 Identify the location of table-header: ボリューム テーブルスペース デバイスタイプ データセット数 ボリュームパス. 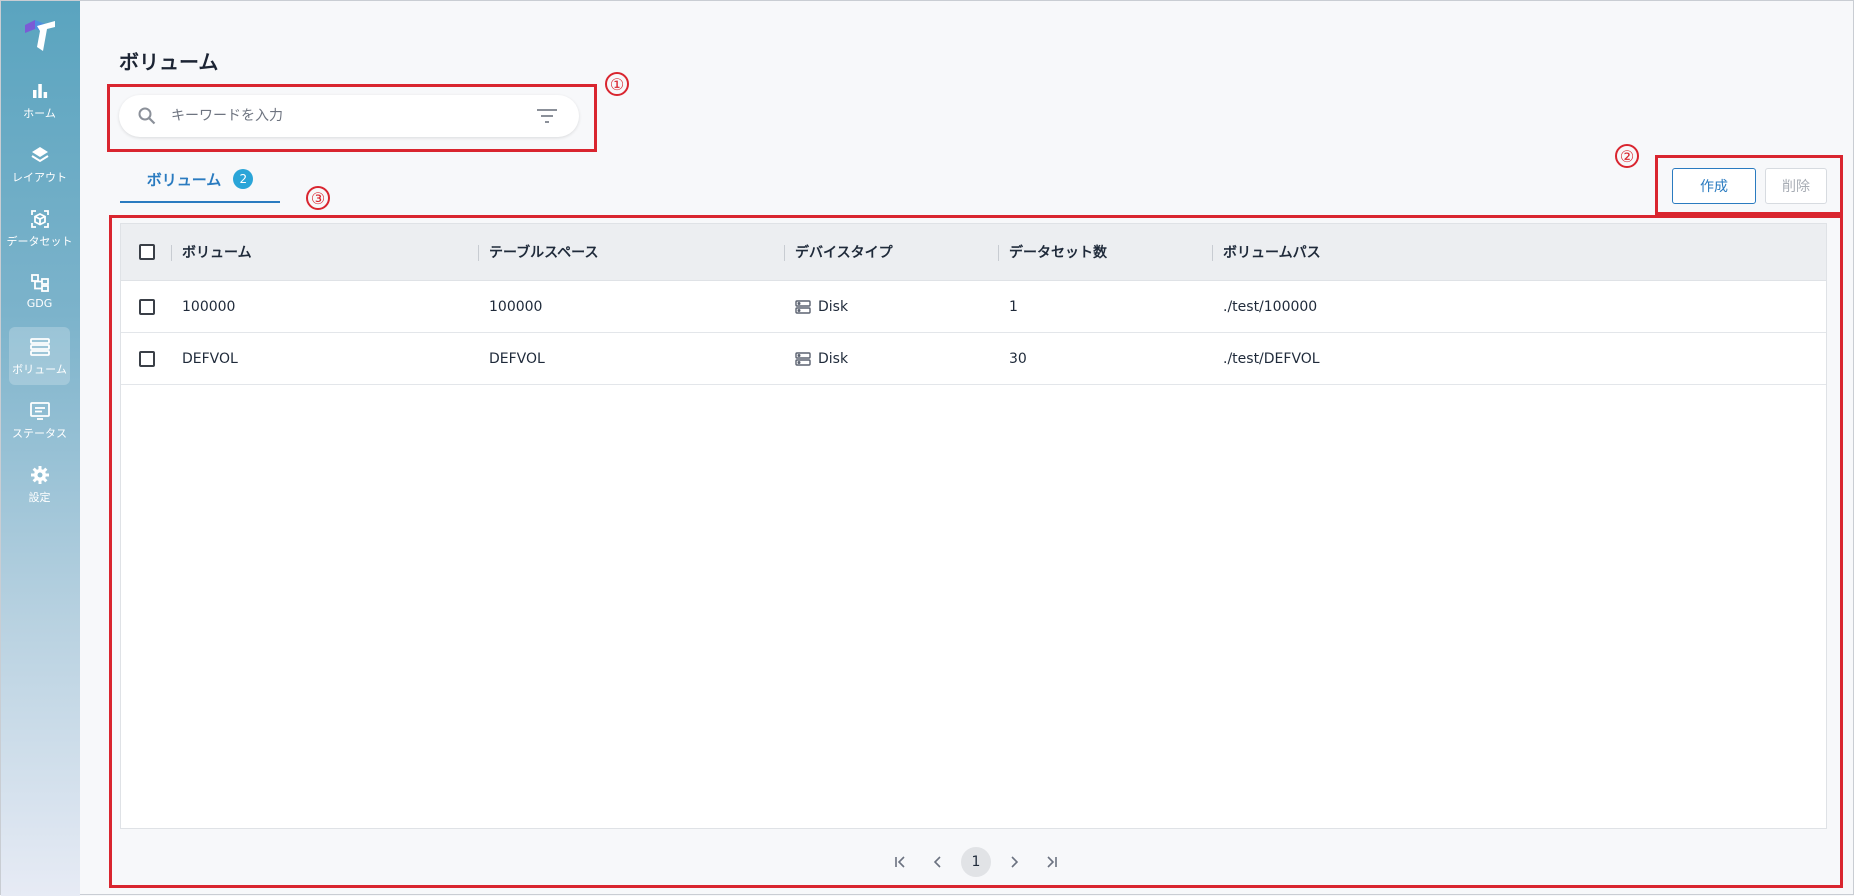
(973, 252).